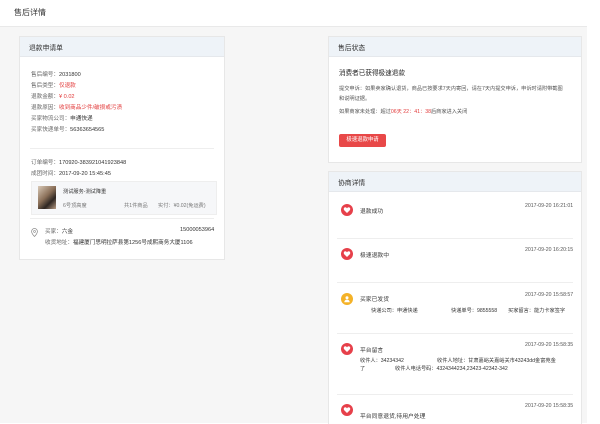 This screenshot has height=424, width=600. What do you see at coordinates (53, 86) in the screenshot?
I see `field-after-sale-type: 售后类型：仅退款` at bounding box center [53, 86].